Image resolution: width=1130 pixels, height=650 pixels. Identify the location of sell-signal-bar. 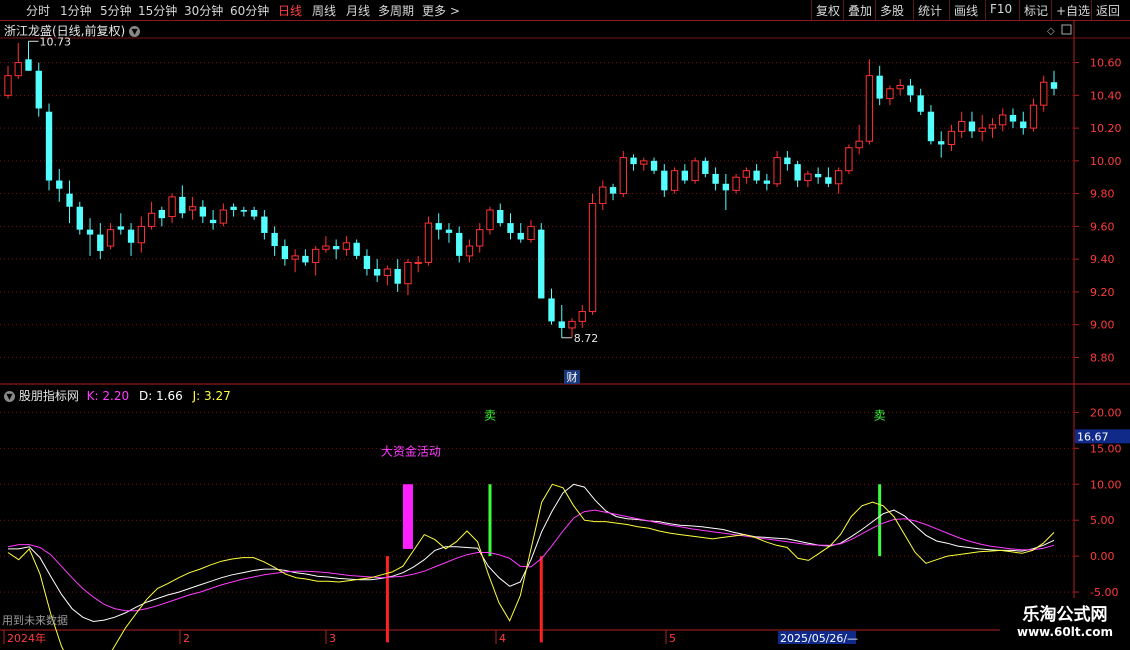
(880, 520).